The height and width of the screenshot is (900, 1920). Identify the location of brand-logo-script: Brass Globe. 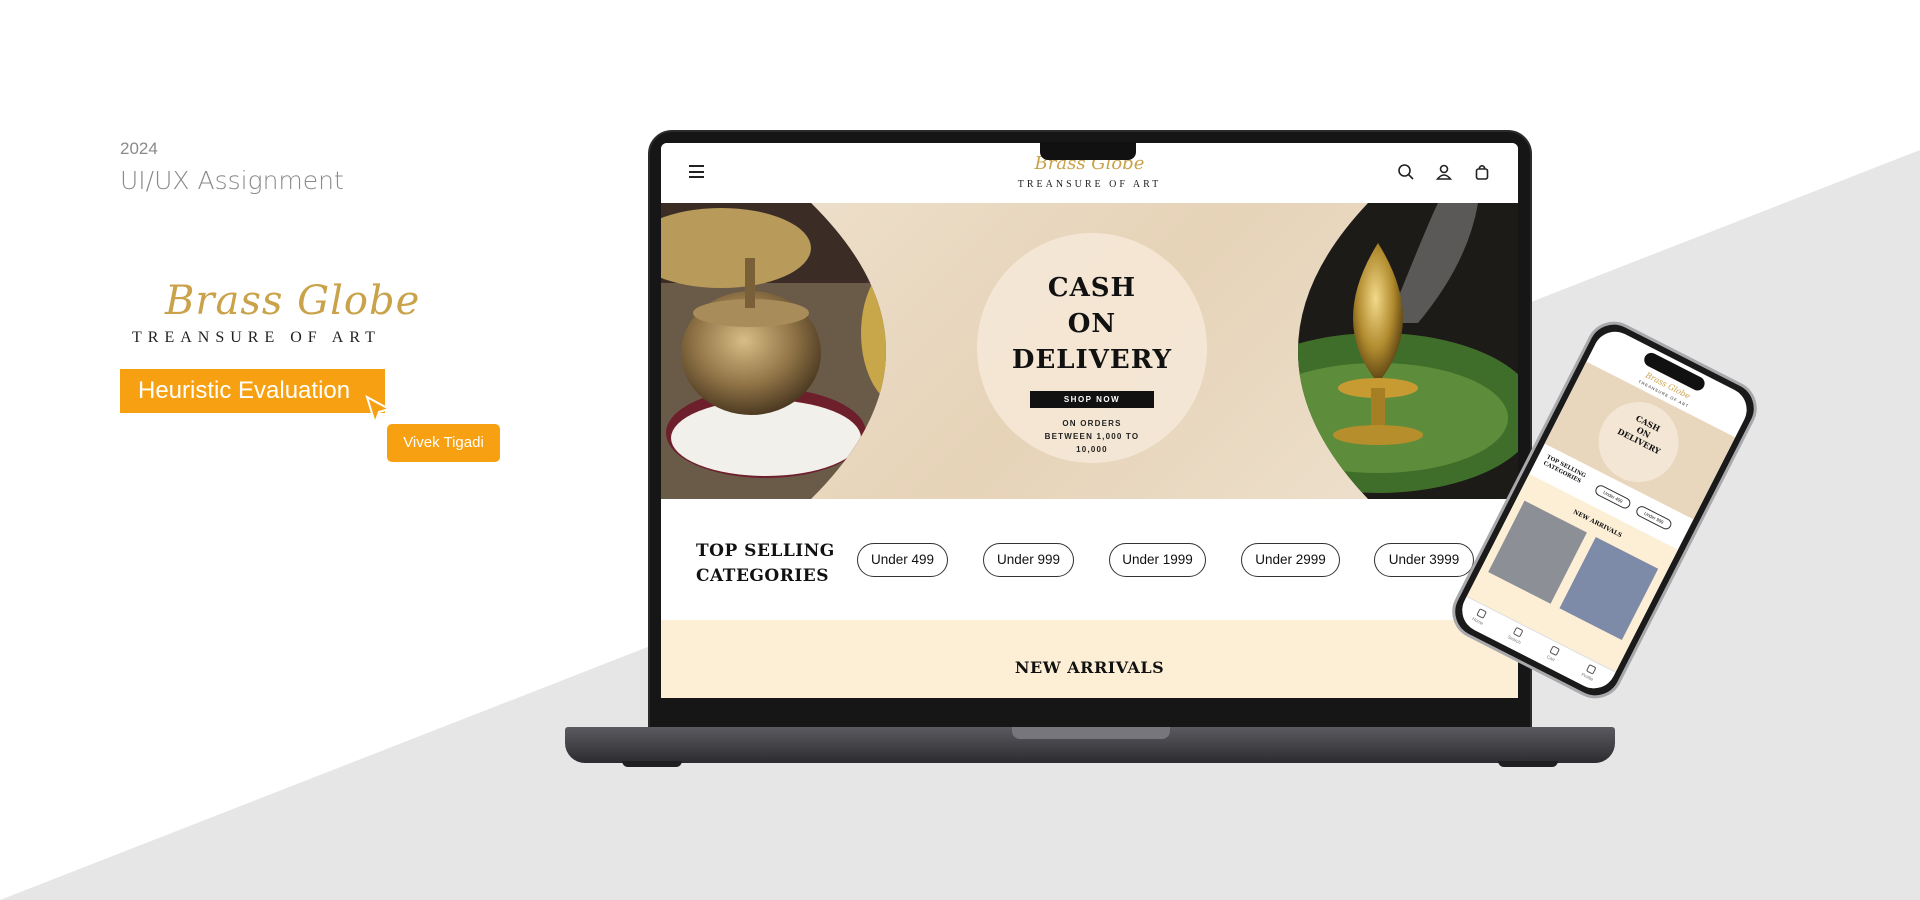
(293, 301).